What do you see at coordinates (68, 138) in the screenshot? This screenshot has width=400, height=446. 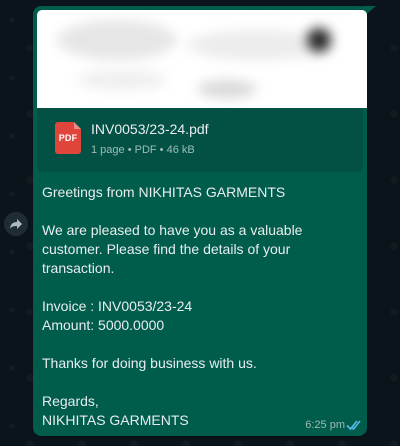 I see `pdf-icon: PDF` at bounding box center [68, 138].